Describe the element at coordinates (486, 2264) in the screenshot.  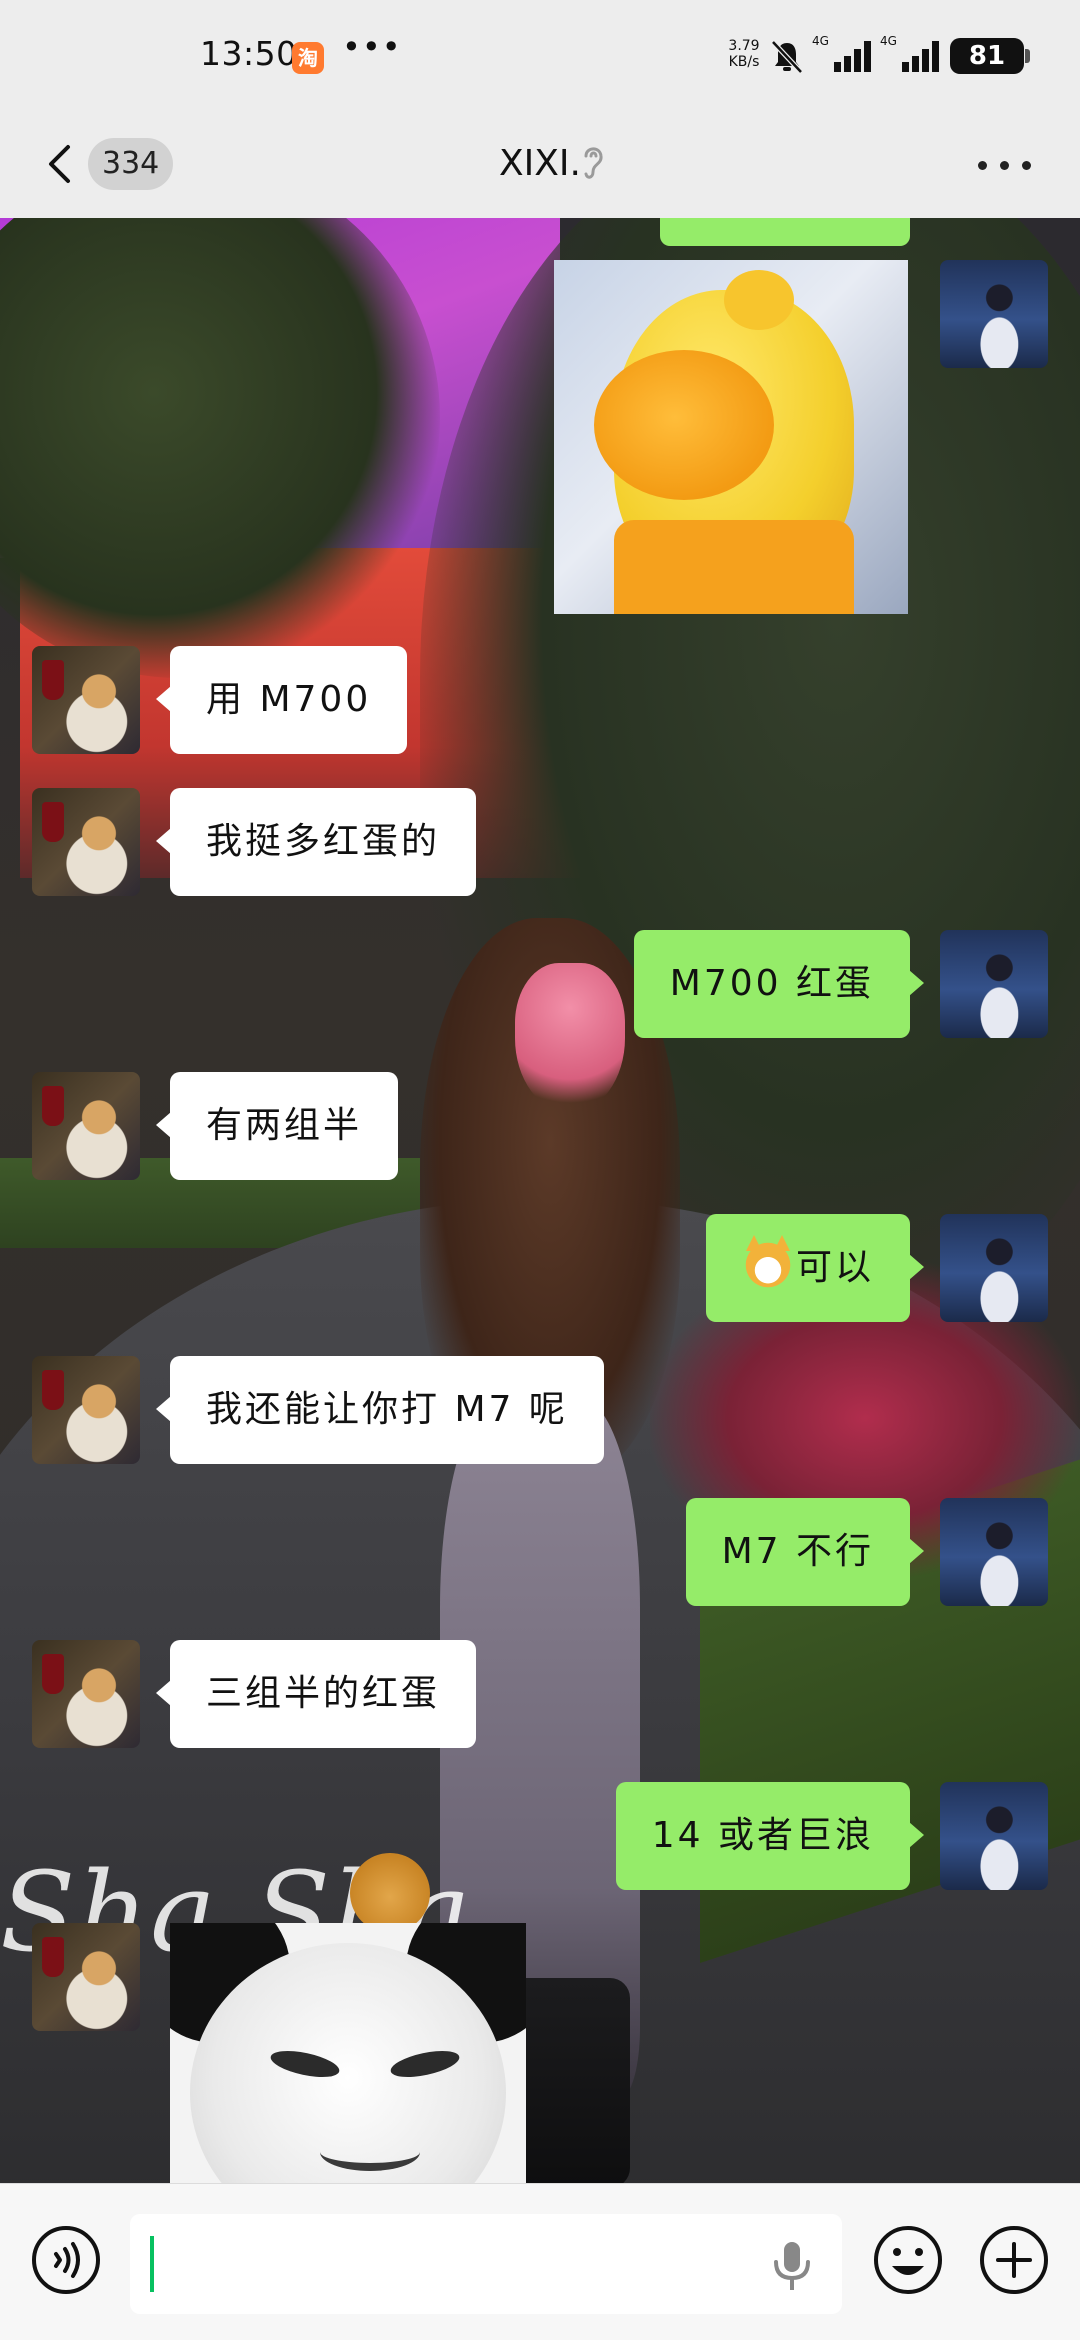
I see `message-input` at that location.